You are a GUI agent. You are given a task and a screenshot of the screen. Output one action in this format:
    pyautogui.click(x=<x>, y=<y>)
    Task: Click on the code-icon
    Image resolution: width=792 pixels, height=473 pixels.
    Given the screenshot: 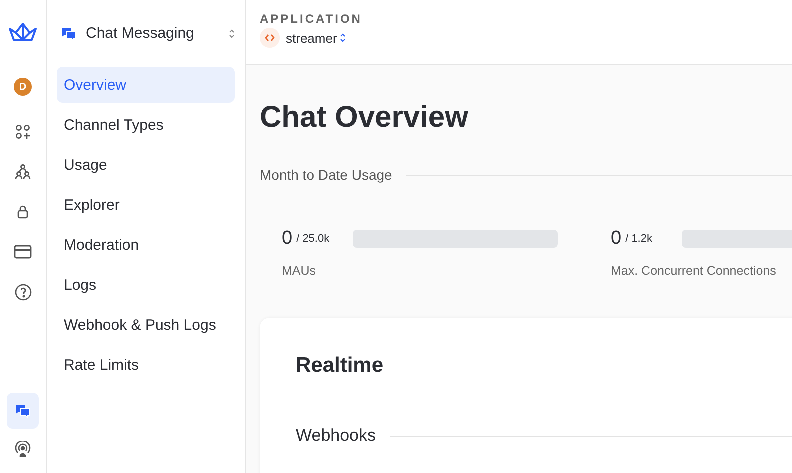 What is the action you would take?
    pyautogui.click(x=270, y=38)
    